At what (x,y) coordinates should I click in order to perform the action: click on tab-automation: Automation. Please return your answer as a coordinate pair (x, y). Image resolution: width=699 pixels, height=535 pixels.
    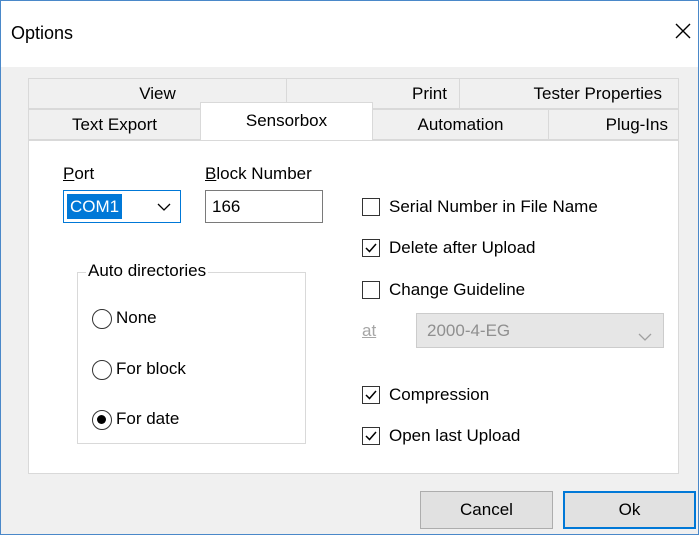
    Looking at the image, I should click on (460, 124).